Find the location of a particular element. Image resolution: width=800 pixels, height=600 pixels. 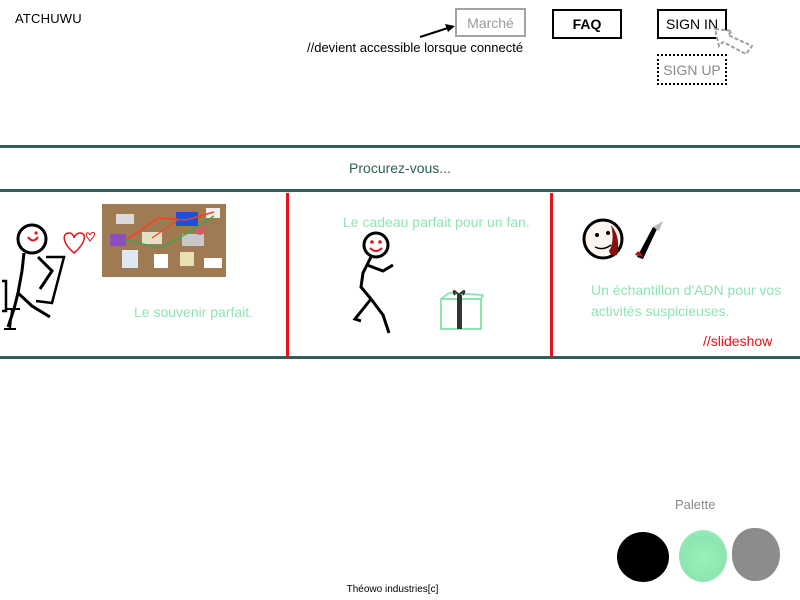

site-logo: ATCHUWU is located at coordinates (48, 18).